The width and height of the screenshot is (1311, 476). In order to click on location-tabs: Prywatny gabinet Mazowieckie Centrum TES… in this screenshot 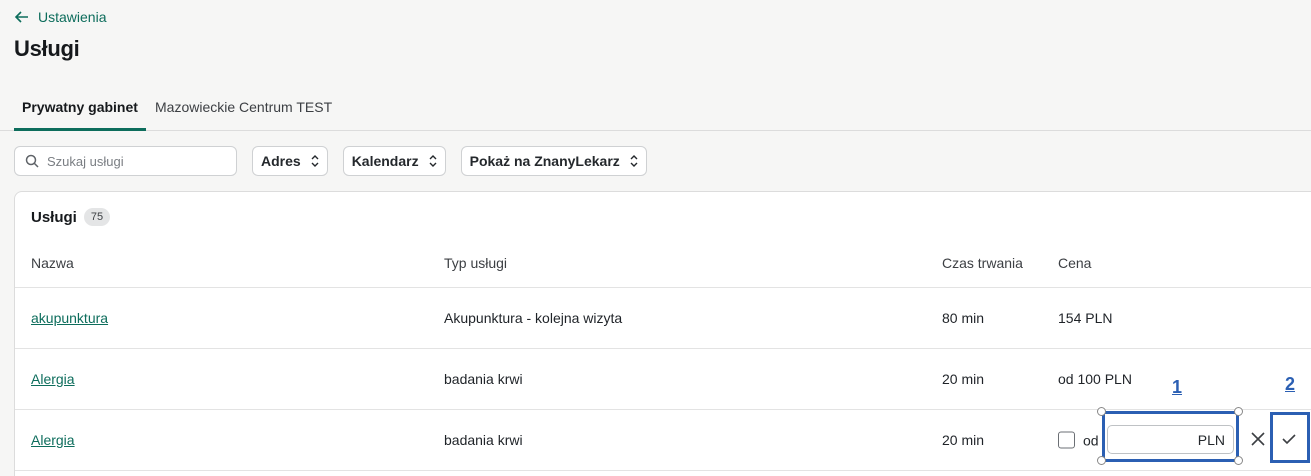, I will do `click(655, 110)`.